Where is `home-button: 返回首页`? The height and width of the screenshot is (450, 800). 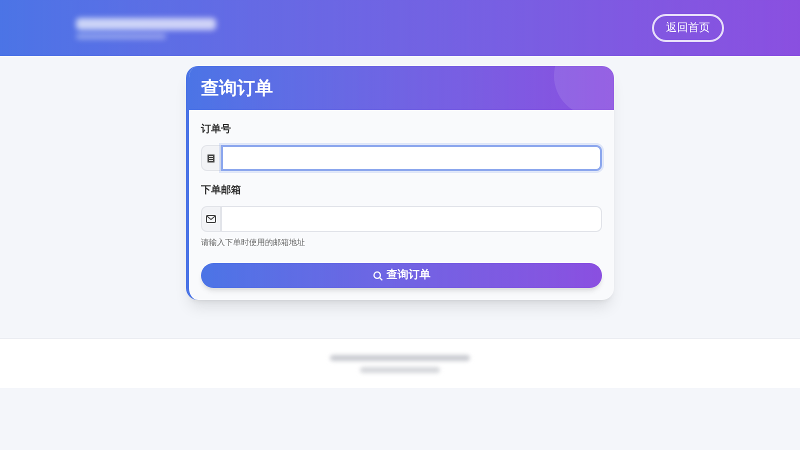 home-button: 返回首页 is located at coordinates (688, 28).